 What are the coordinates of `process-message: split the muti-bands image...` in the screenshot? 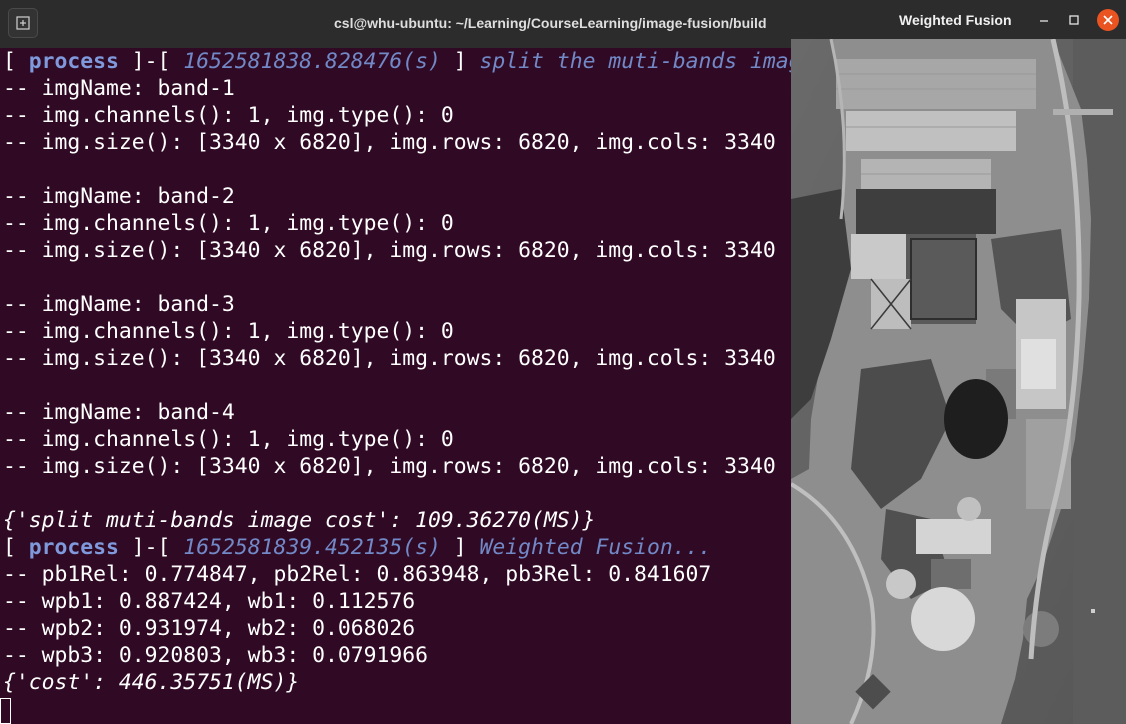 It's located at (635, 61).